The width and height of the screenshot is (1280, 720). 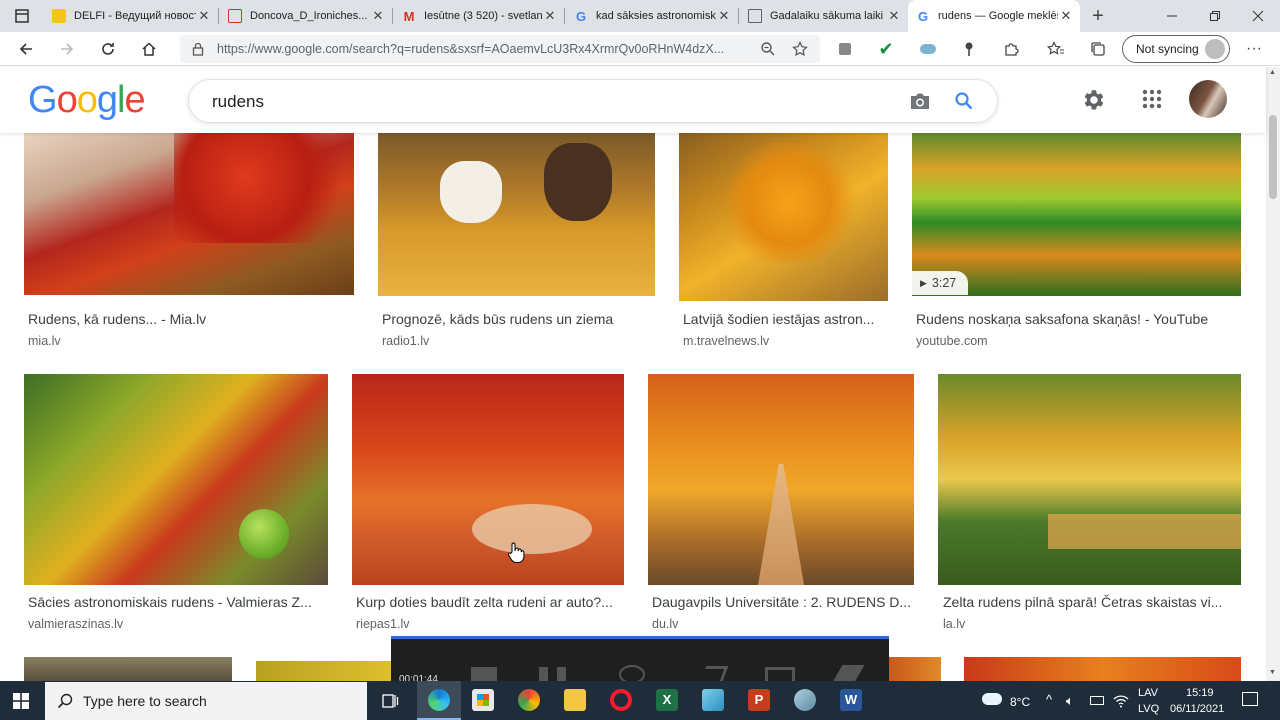 What do you see at coordinates (238, 102) in the screenshot?
I see `search-input: rudens` at bounding box center [238, 102].